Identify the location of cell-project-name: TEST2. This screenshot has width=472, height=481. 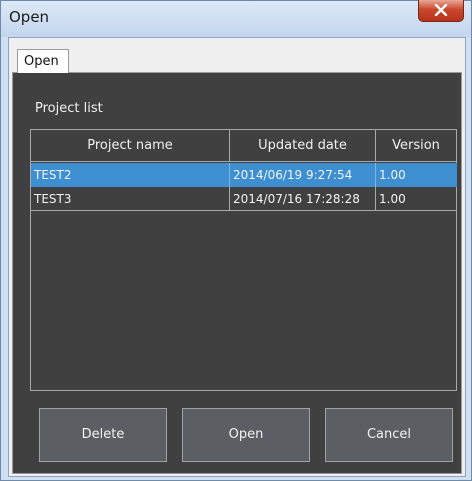
(130, 175).